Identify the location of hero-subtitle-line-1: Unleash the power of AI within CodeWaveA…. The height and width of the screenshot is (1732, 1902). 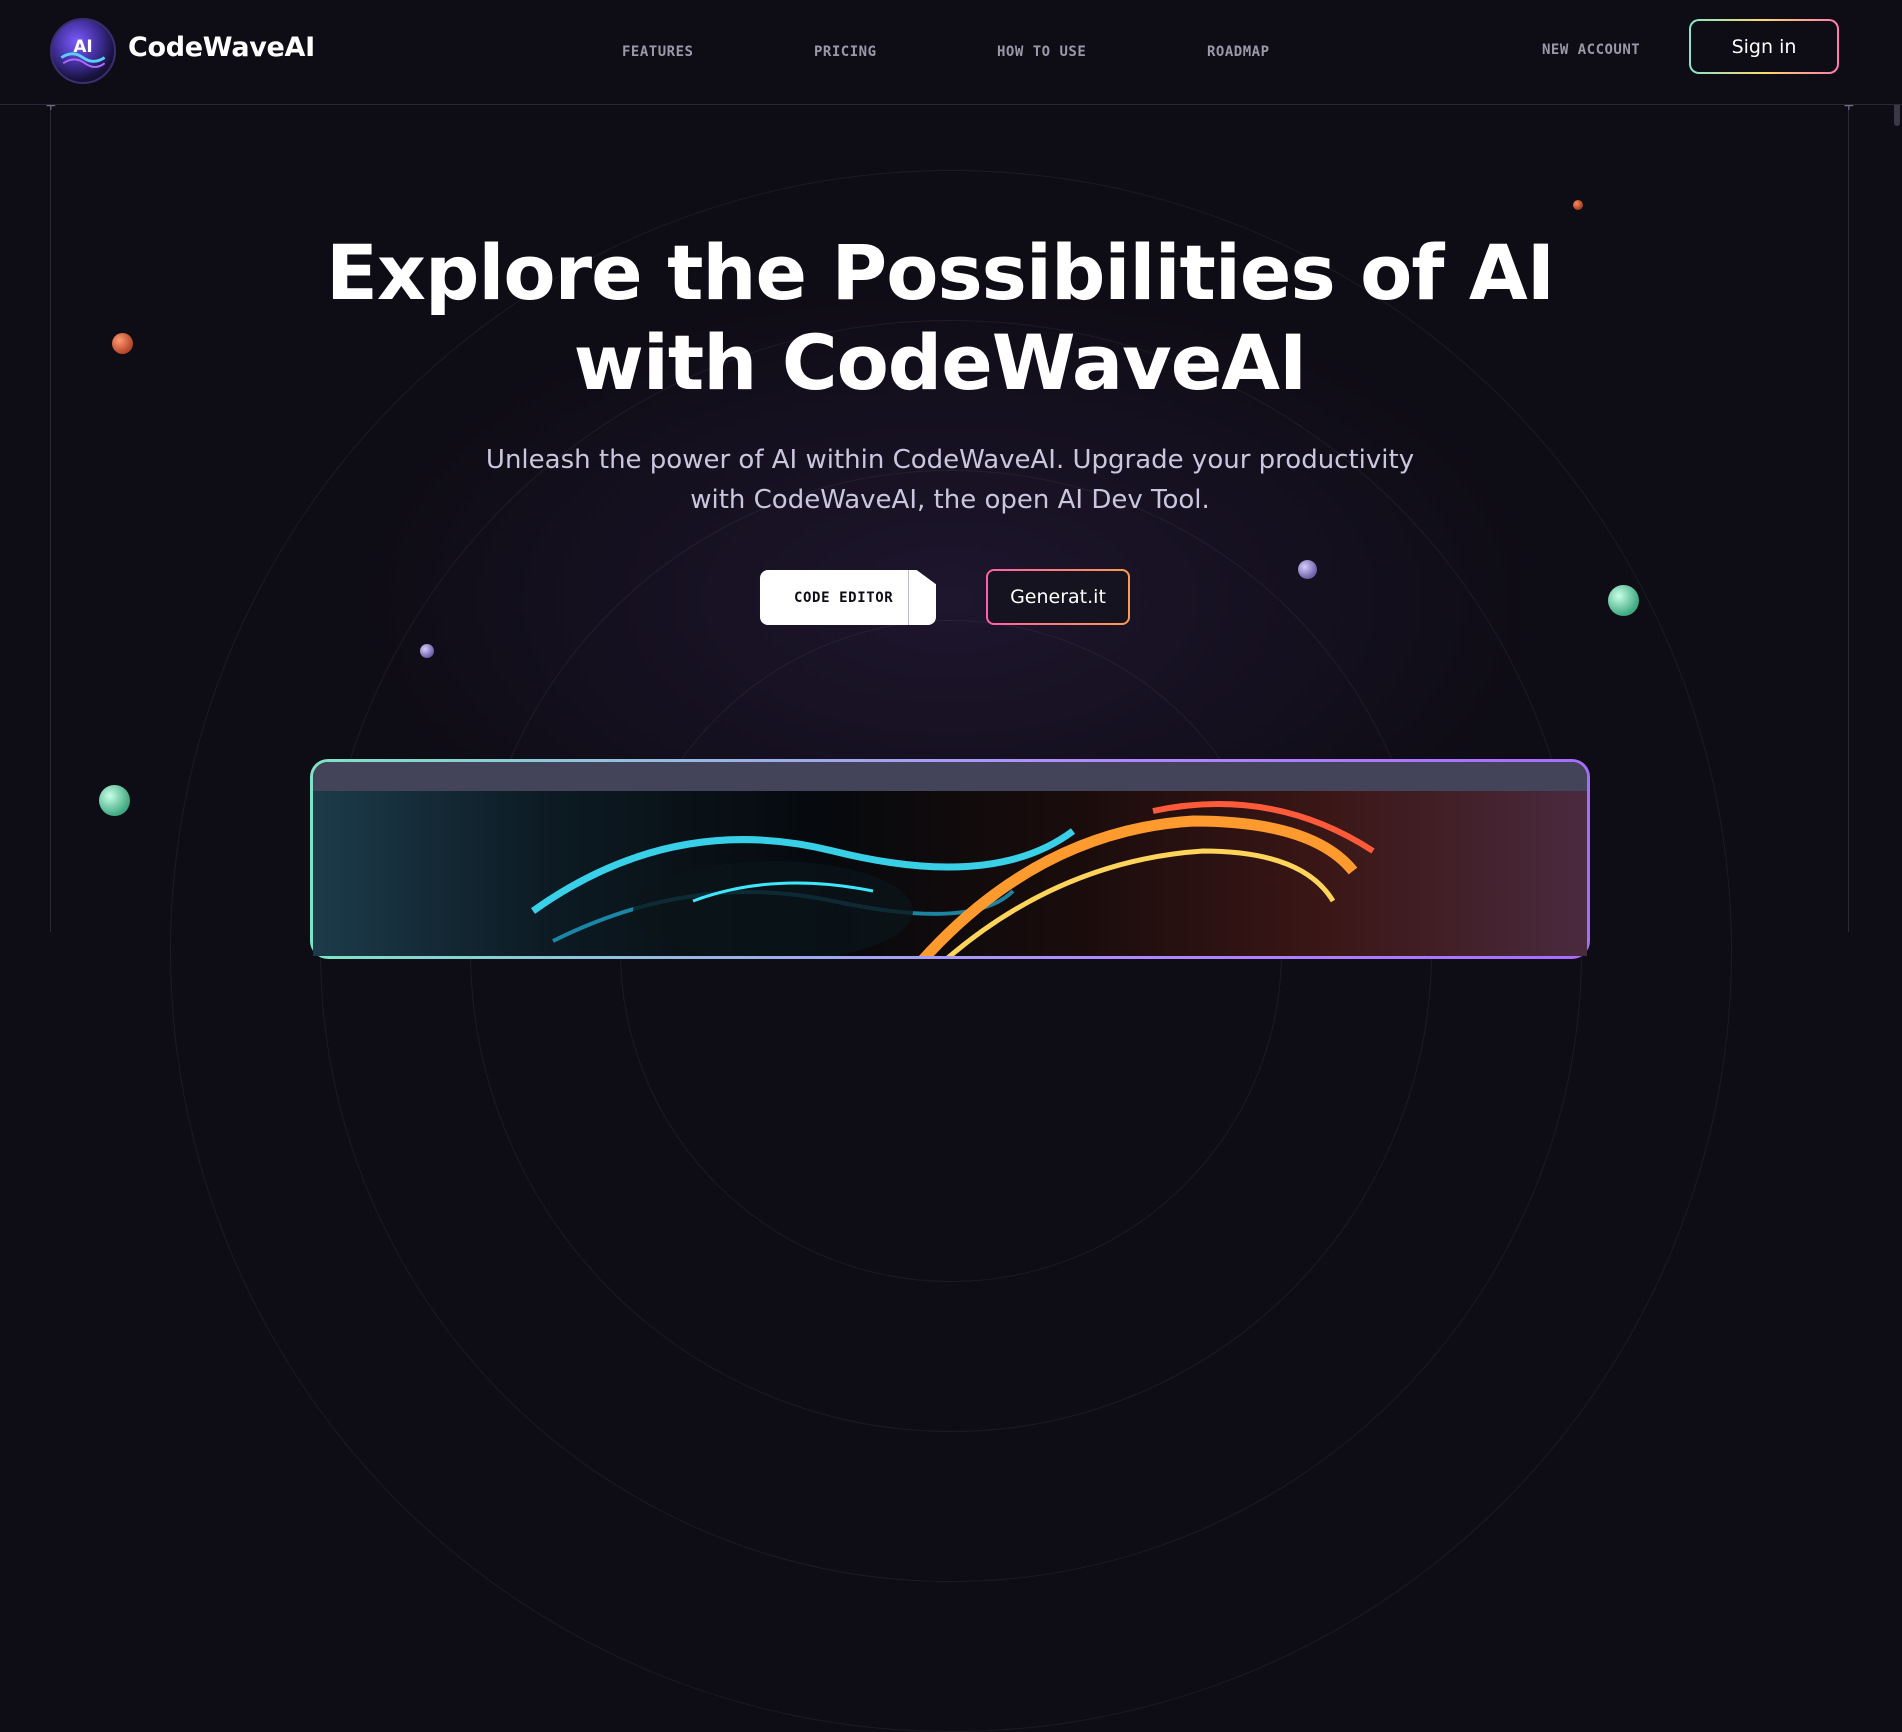
(950, 460).